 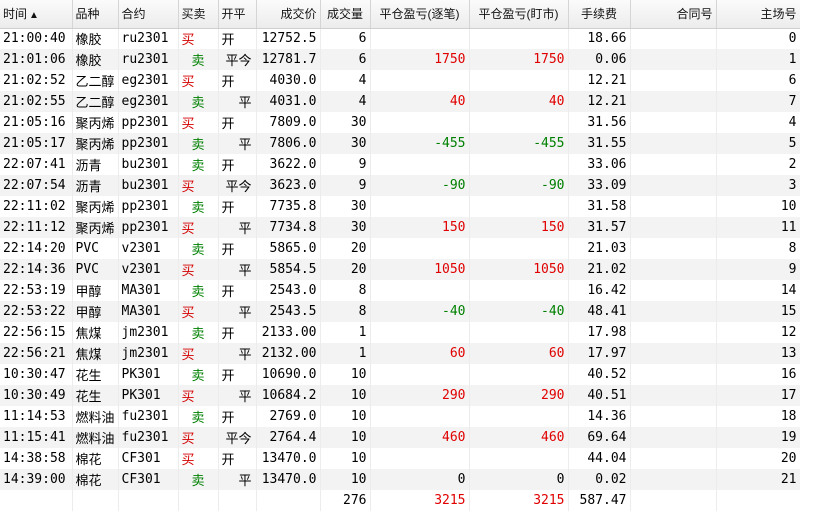 What do you see at coordinates (758, 416) in the screenshot?
I see `cell-seat-no: 18` at bounding box center [758, 416].